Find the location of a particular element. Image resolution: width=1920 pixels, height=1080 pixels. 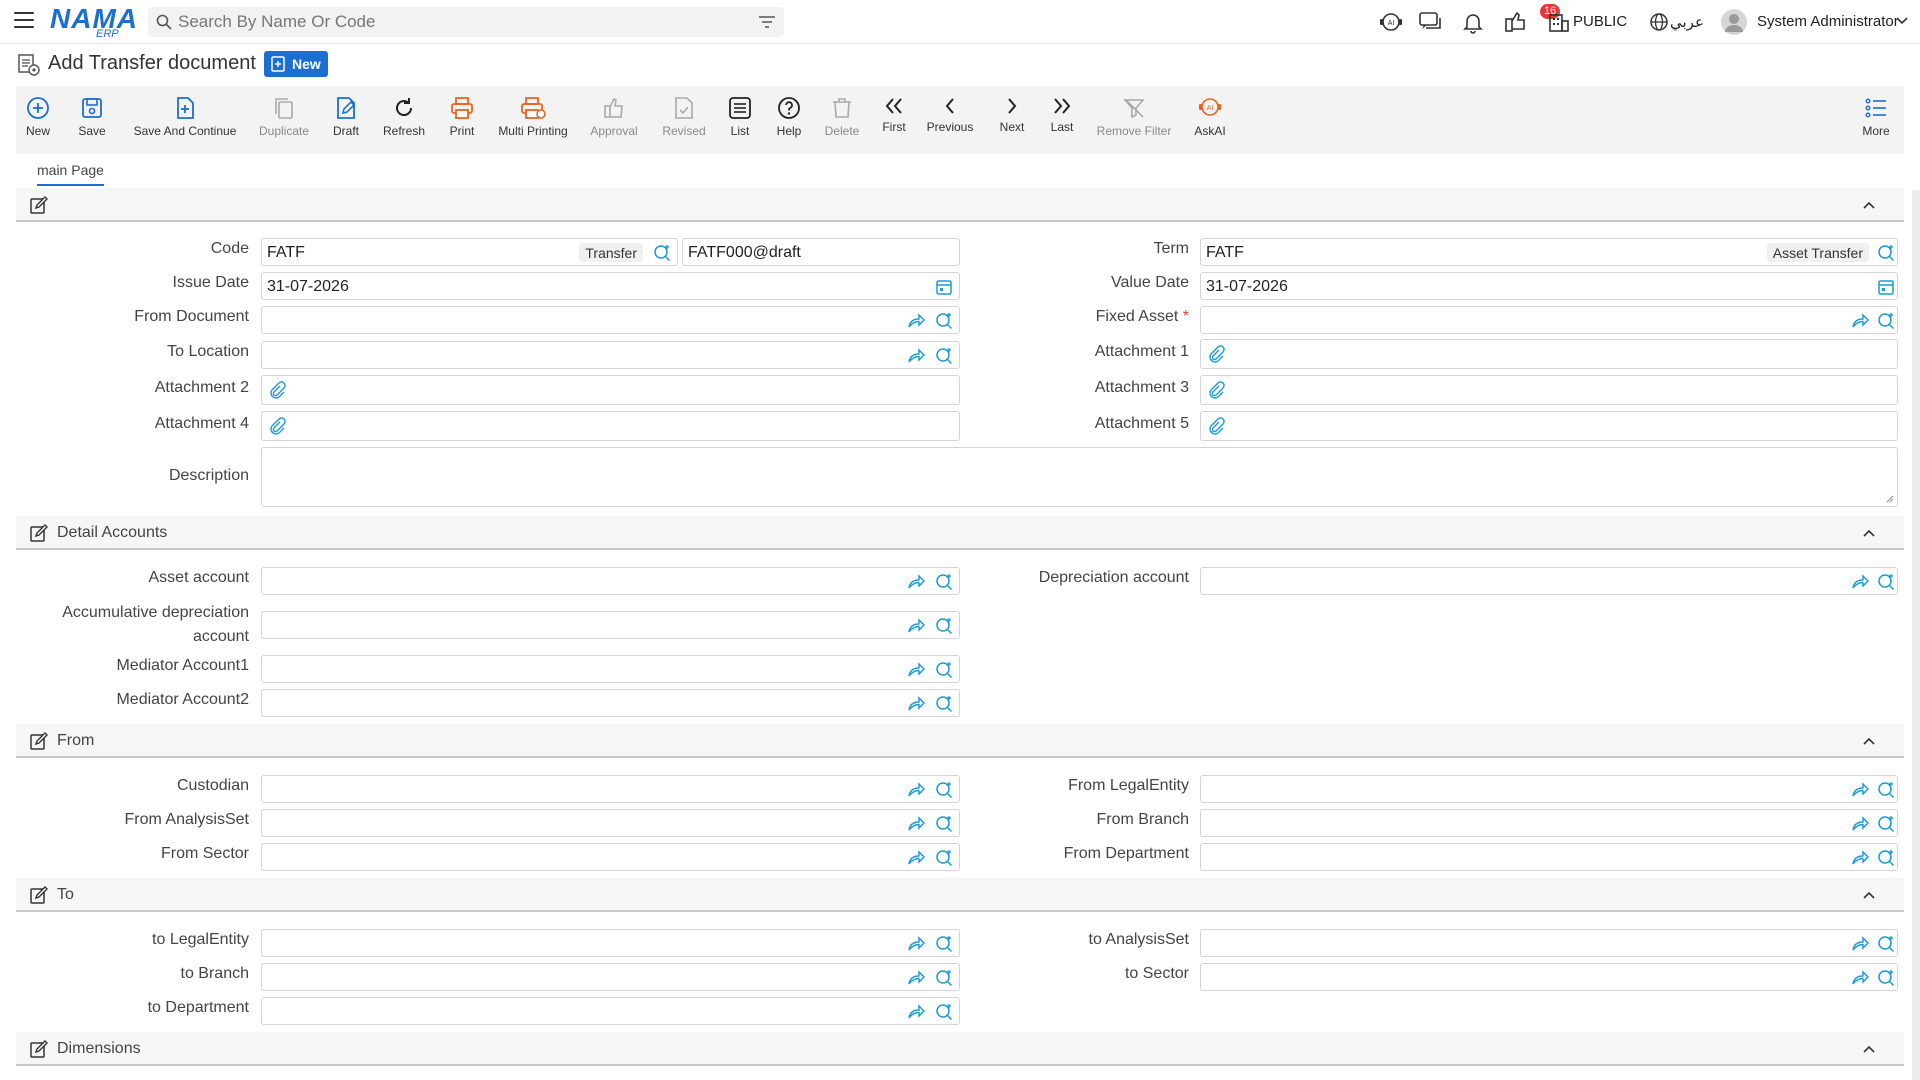

to-legal-entity-field is located at coordinates (610, 943).